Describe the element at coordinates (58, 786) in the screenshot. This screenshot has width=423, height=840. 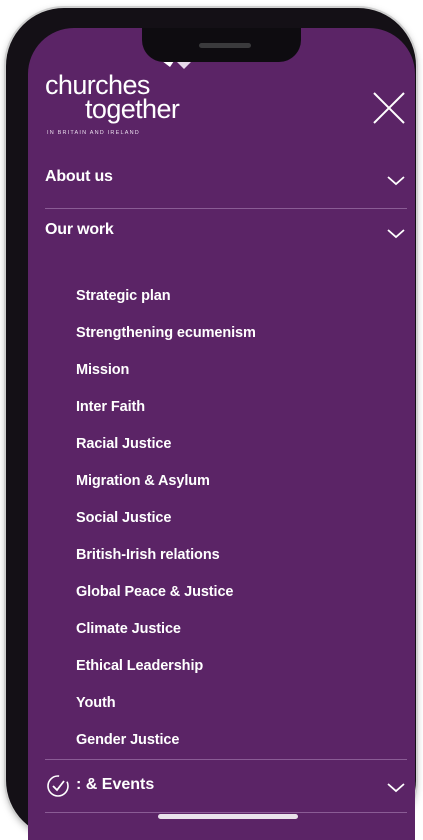
I see `hand-pointer-icon` at that location.